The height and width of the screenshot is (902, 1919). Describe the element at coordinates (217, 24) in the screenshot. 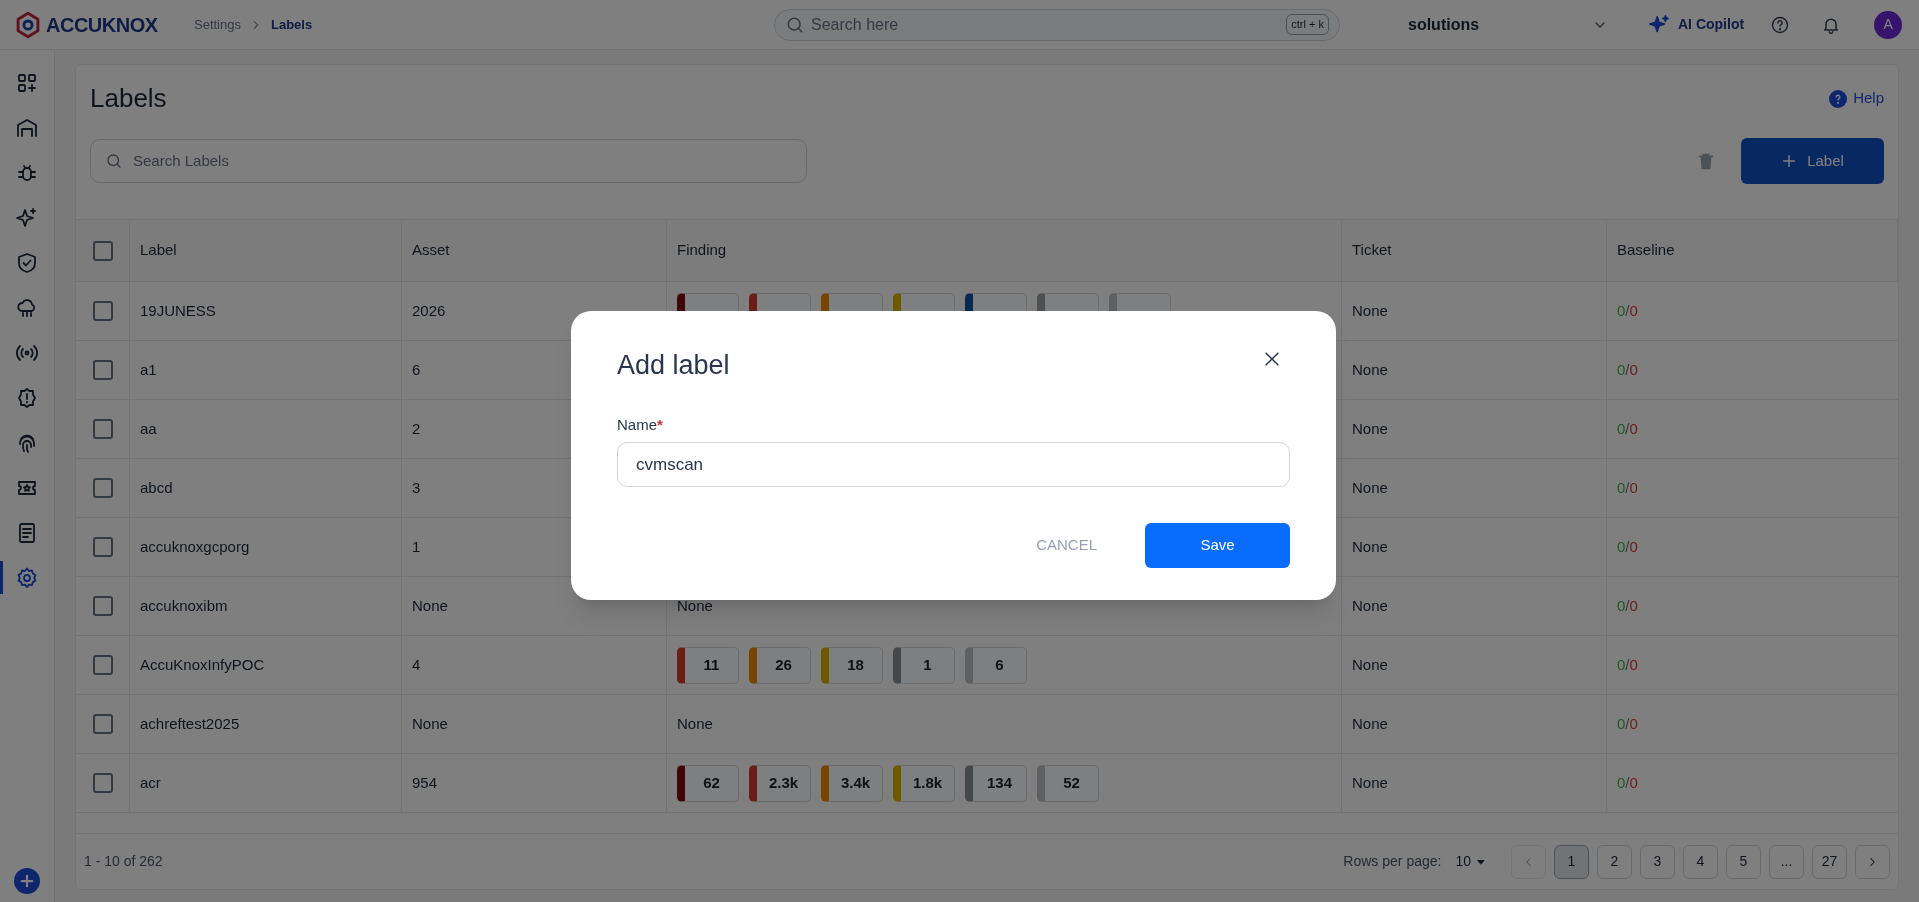

I see `breadcrumb-link: Settings` at that location.